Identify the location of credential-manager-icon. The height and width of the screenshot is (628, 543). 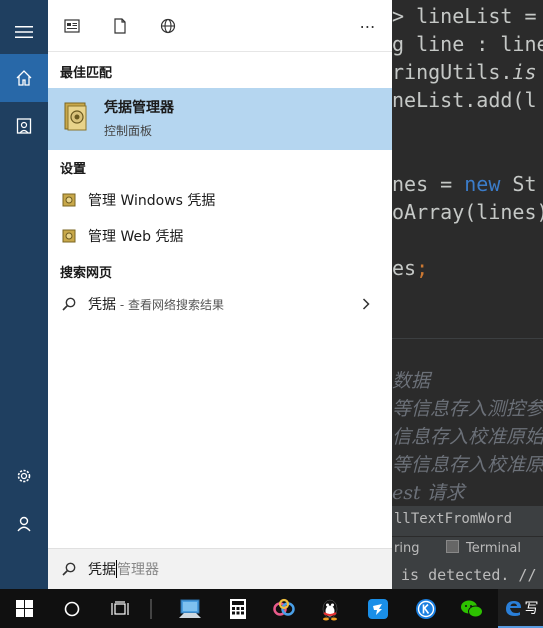
(76, 117).